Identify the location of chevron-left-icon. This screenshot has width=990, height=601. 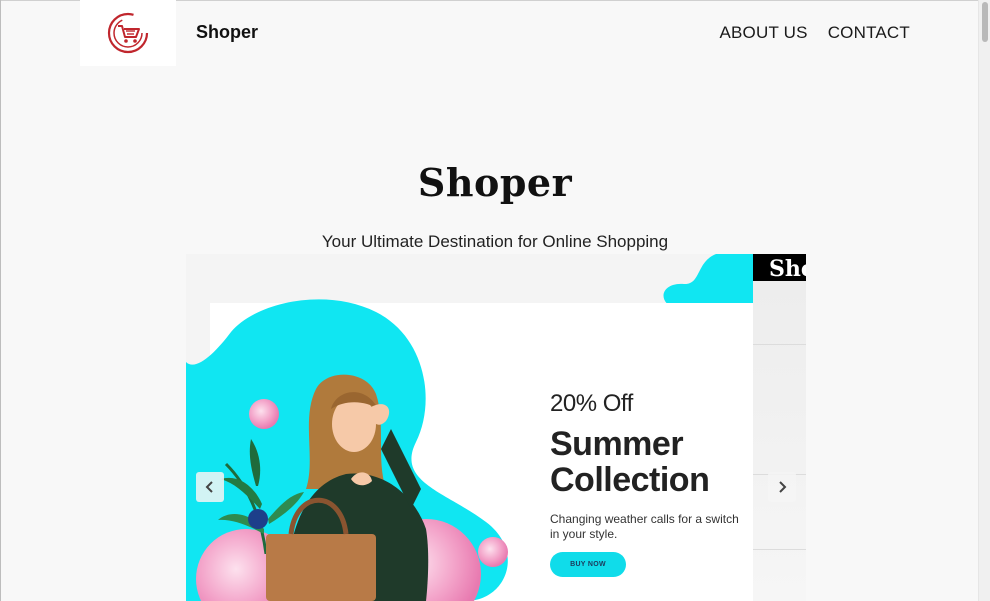
(209, 487).